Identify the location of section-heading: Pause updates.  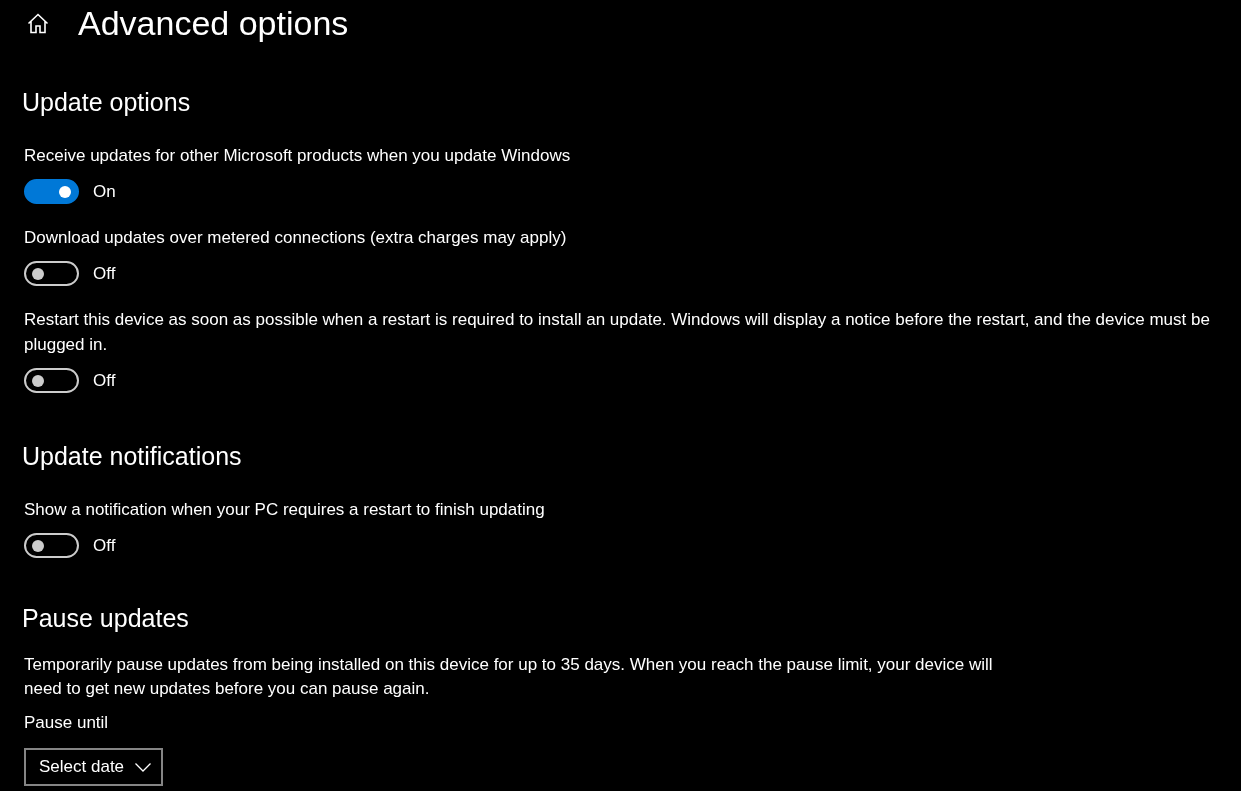
(106, 618).